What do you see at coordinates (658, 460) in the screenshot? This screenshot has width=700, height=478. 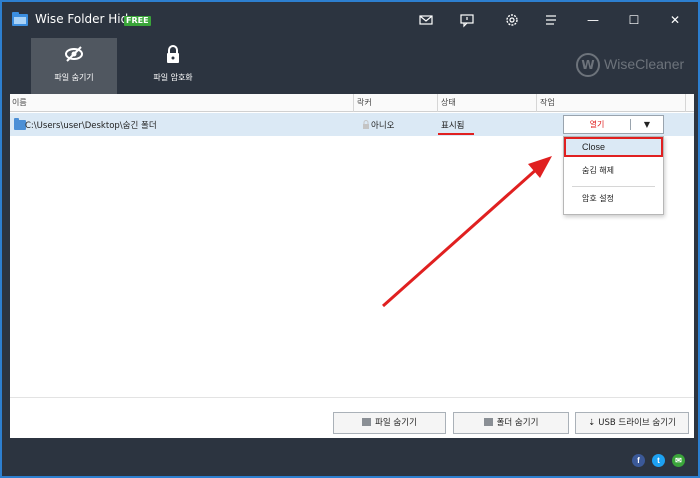 I see `twitter-icon: t` at bounding box center [658, 460].